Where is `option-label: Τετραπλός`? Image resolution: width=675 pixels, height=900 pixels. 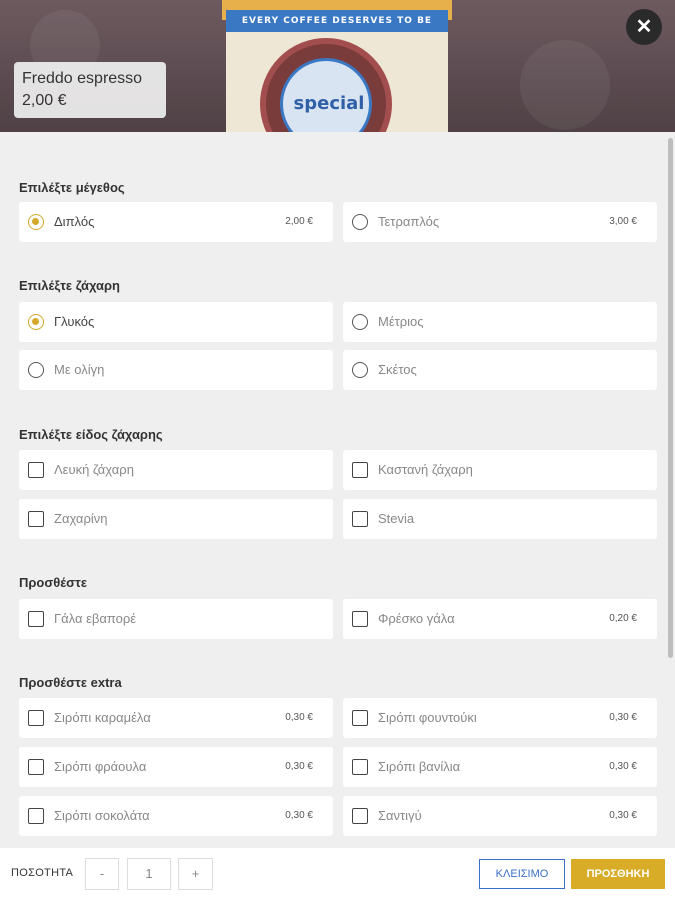
option-label: Τετραπλός is located at coordinates (409, 221).